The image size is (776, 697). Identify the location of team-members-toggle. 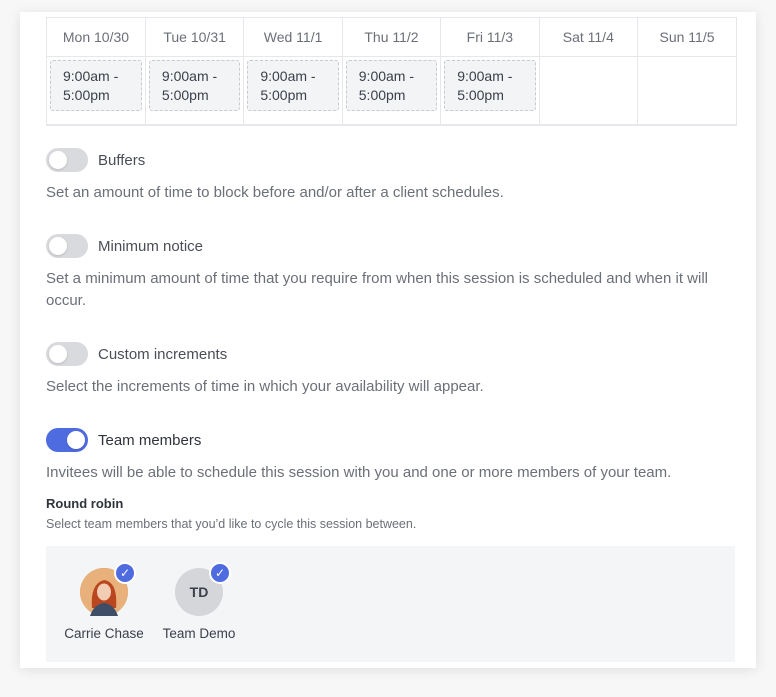
(67, 440).